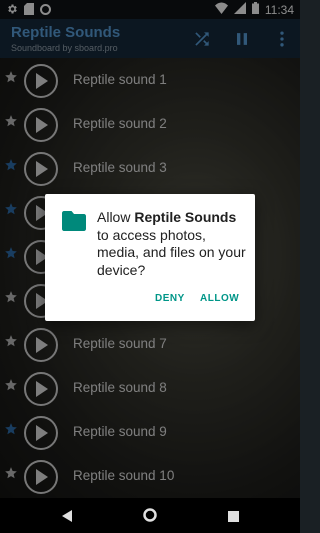  What do you see at coordinates (219, 298) in the screenshot?
I see `allow-button: ALLOW` at bounding box center [219, 298].